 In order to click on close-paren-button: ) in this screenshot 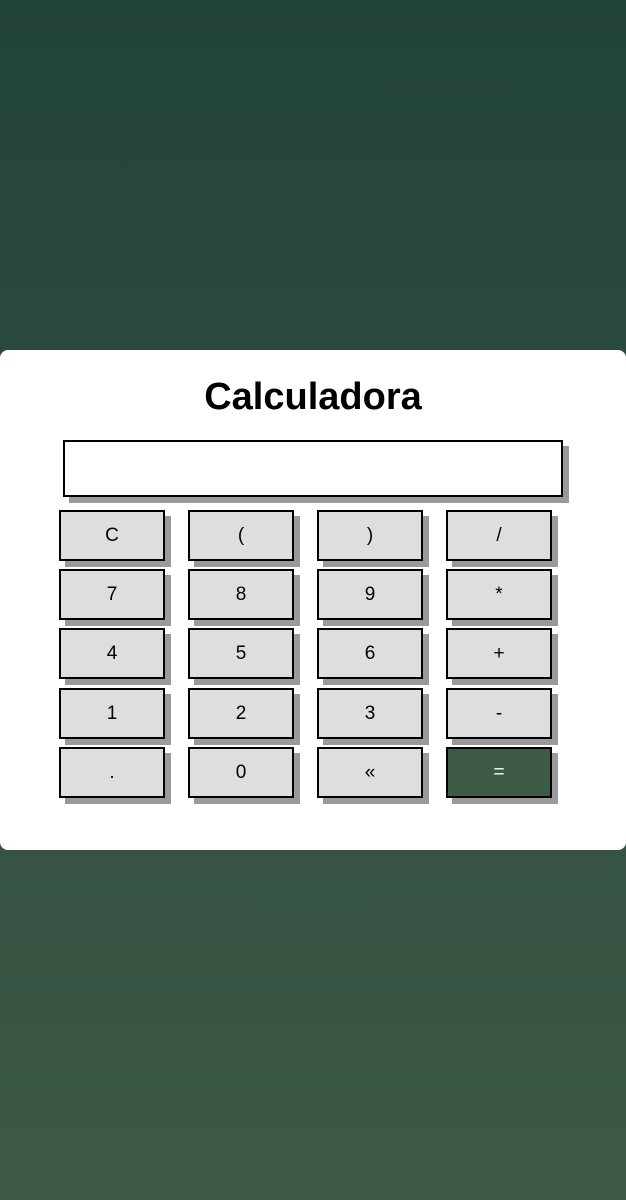, I will do `click(370, 535)`.